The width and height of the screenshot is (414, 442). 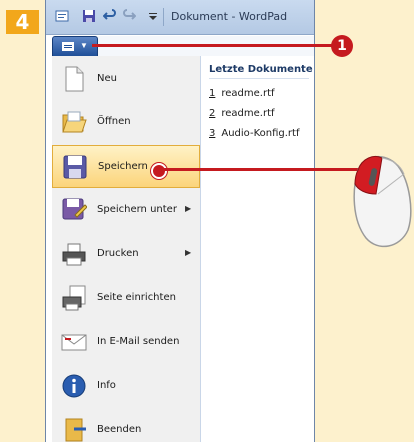 What do you see at coordinates (136, 297) in the screenshot?
I see `menu-item-label: Seite einrichten` at bounding box center [136, 297].